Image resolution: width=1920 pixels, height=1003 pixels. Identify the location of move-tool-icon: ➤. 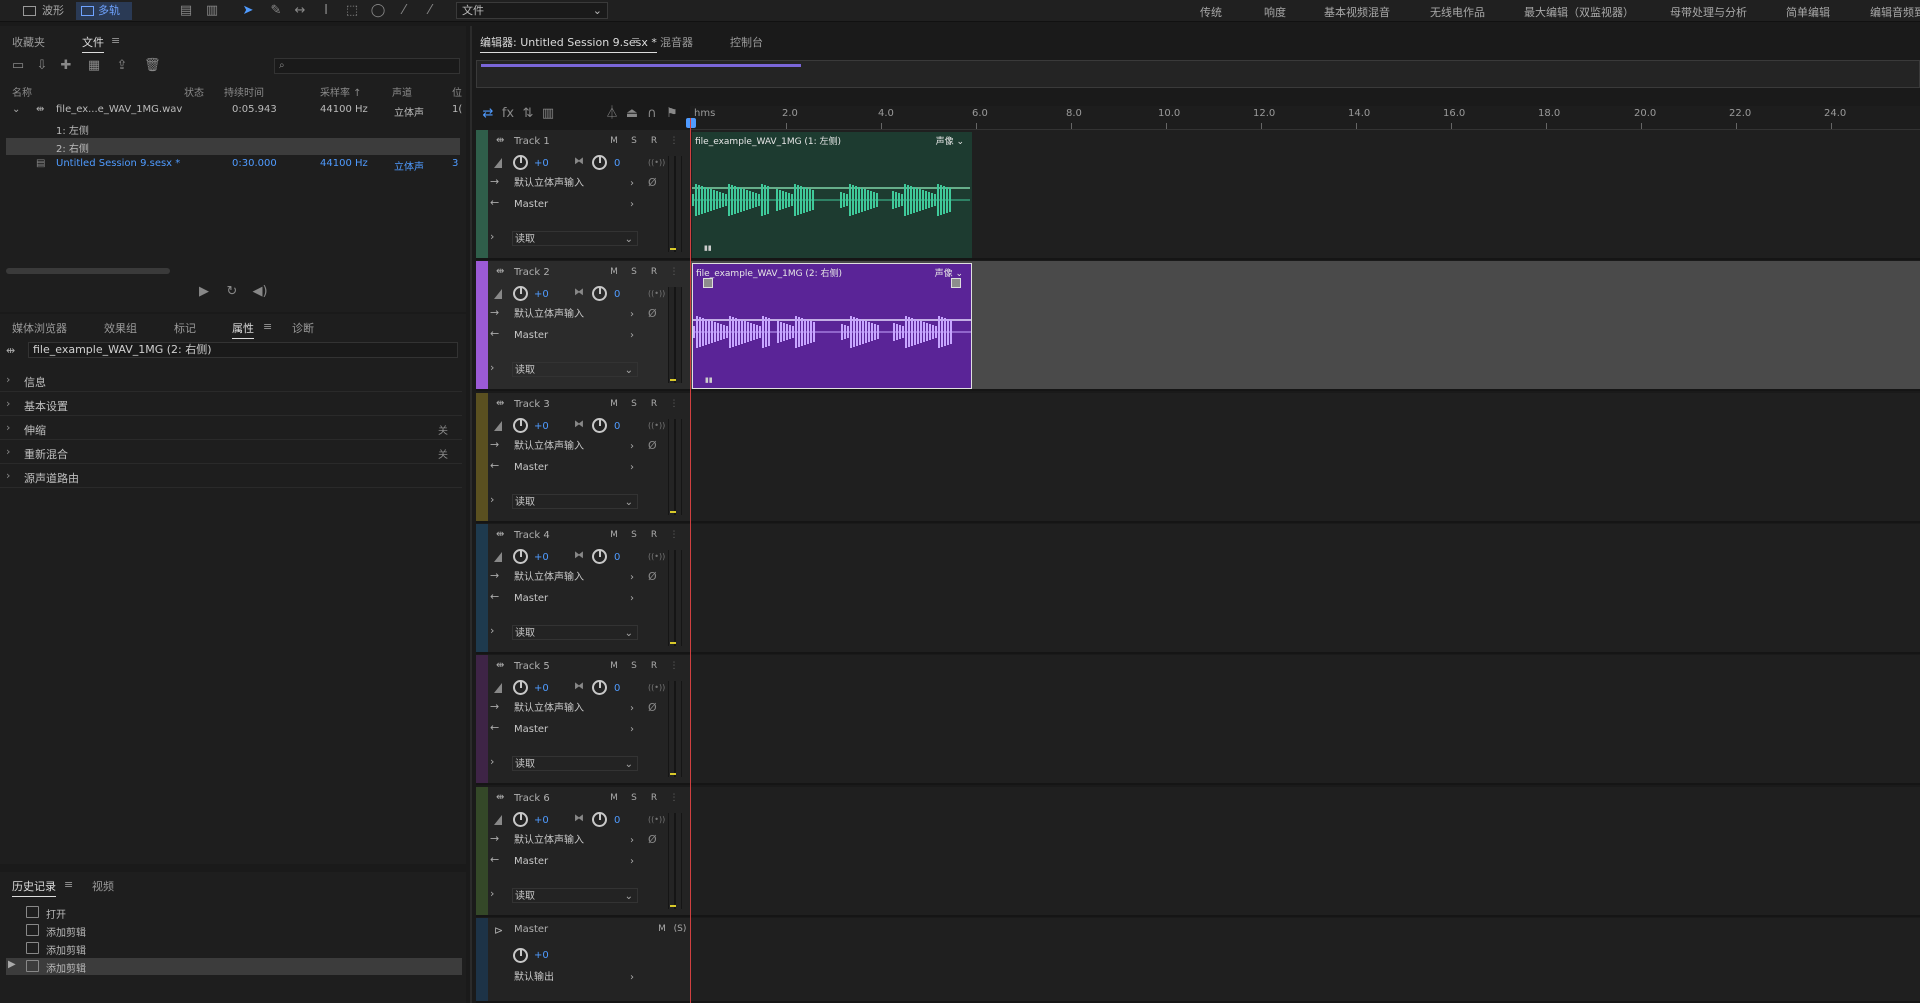
(248, 11).